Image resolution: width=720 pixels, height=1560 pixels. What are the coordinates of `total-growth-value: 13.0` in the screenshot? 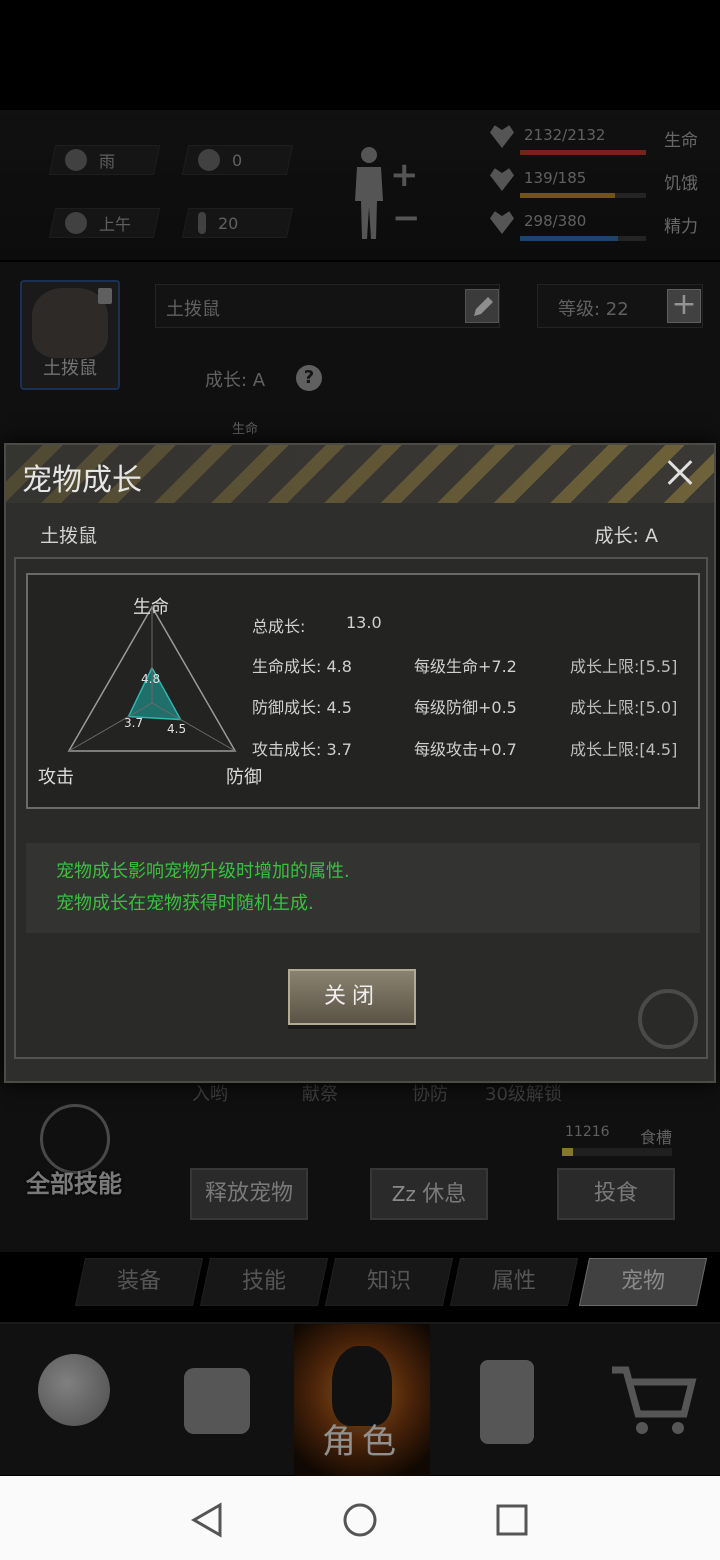 It's located at (364, 622).